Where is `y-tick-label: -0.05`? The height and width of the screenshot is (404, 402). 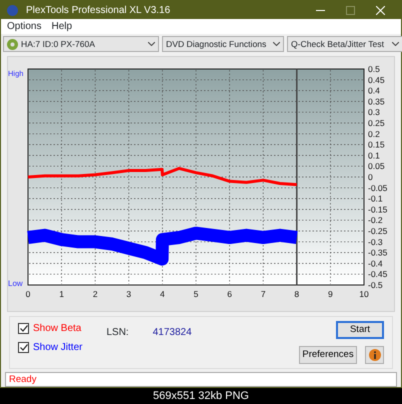
y-tick-label: -0.05 is located at coordinates (378, 188).